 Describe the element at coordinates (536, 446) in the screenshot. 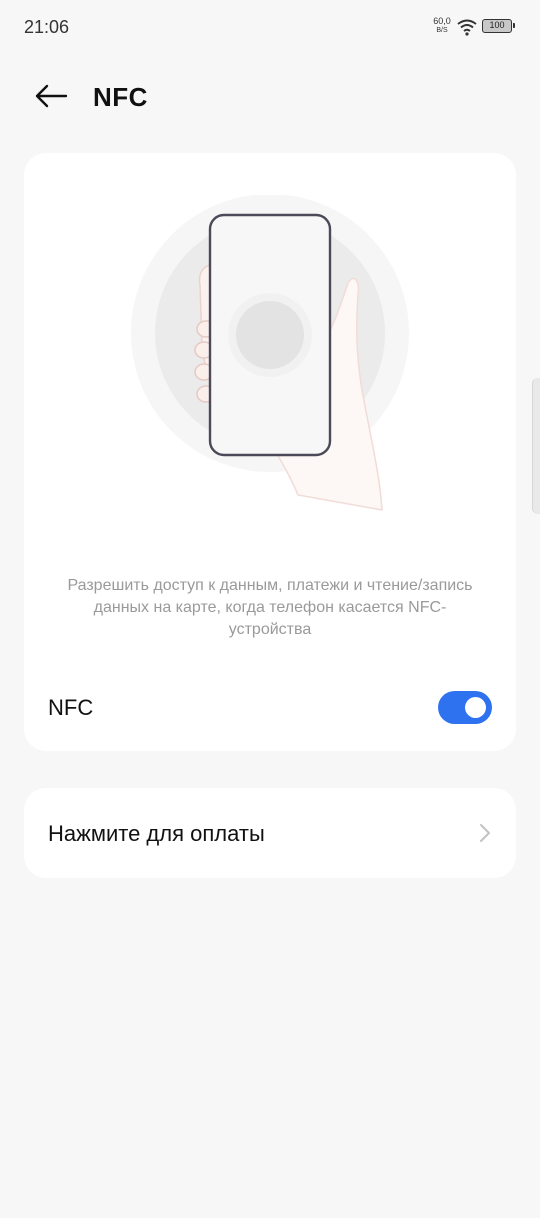

I see `edge-panel-handle` at that location.